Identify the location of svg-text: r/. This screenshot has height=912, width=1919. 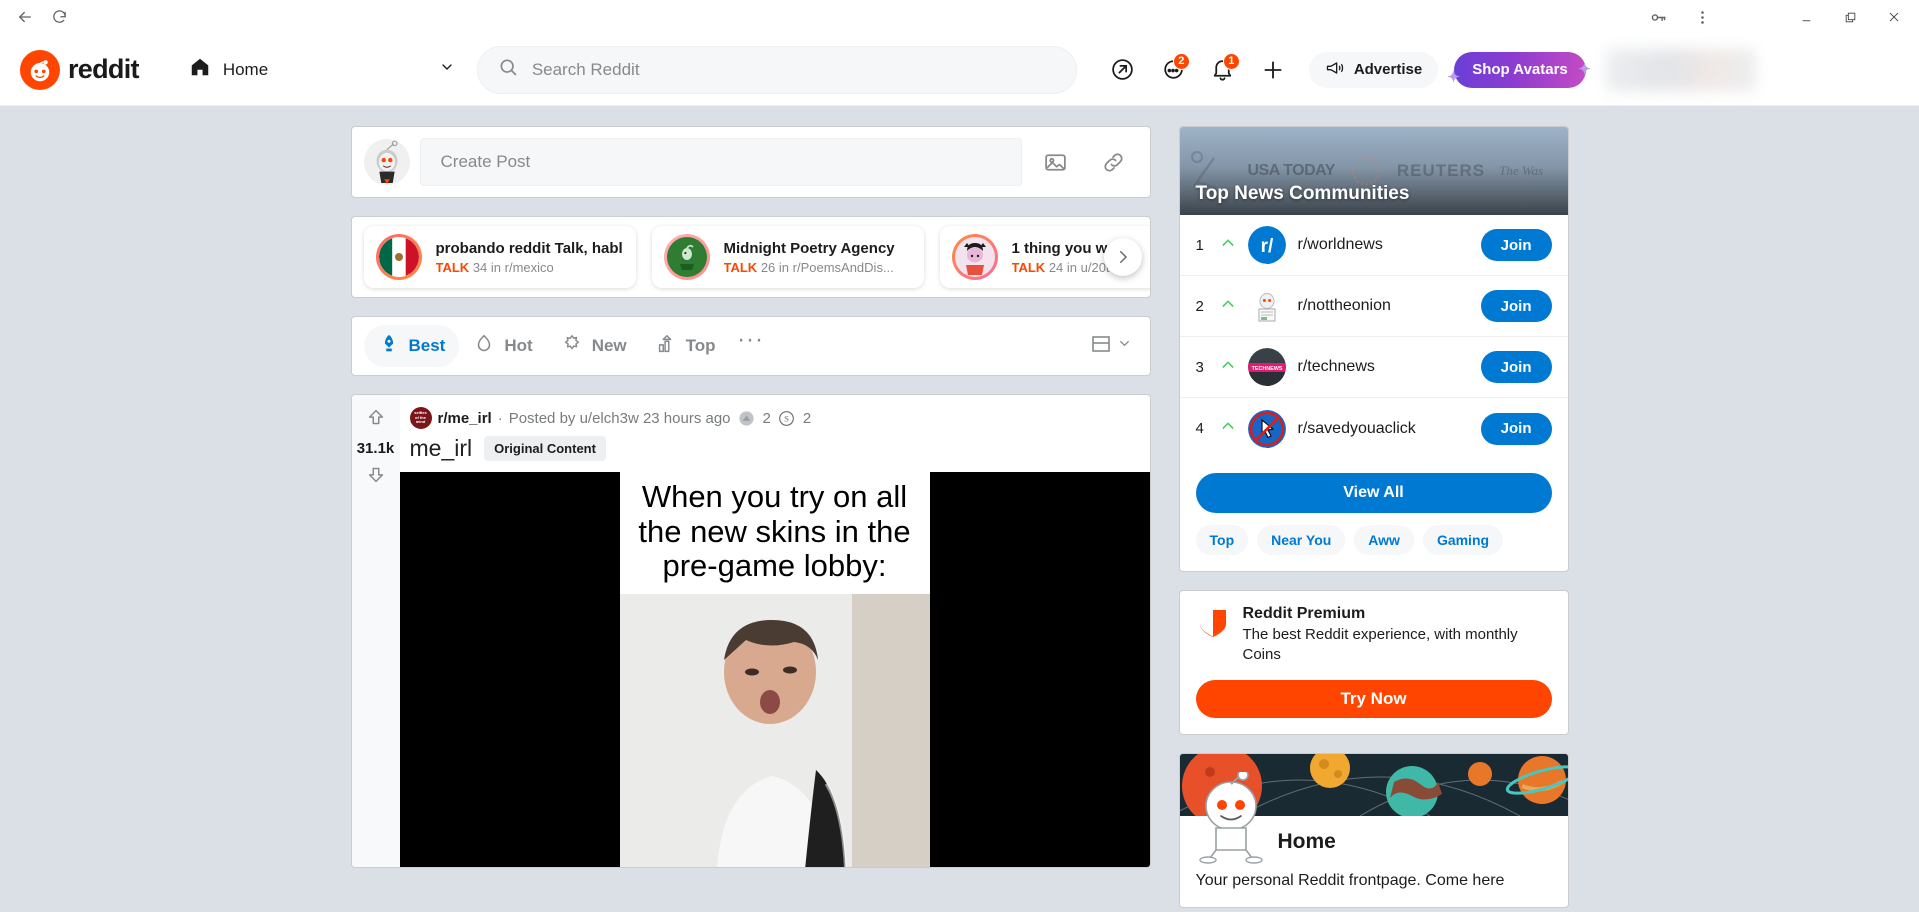
(1266, 246).